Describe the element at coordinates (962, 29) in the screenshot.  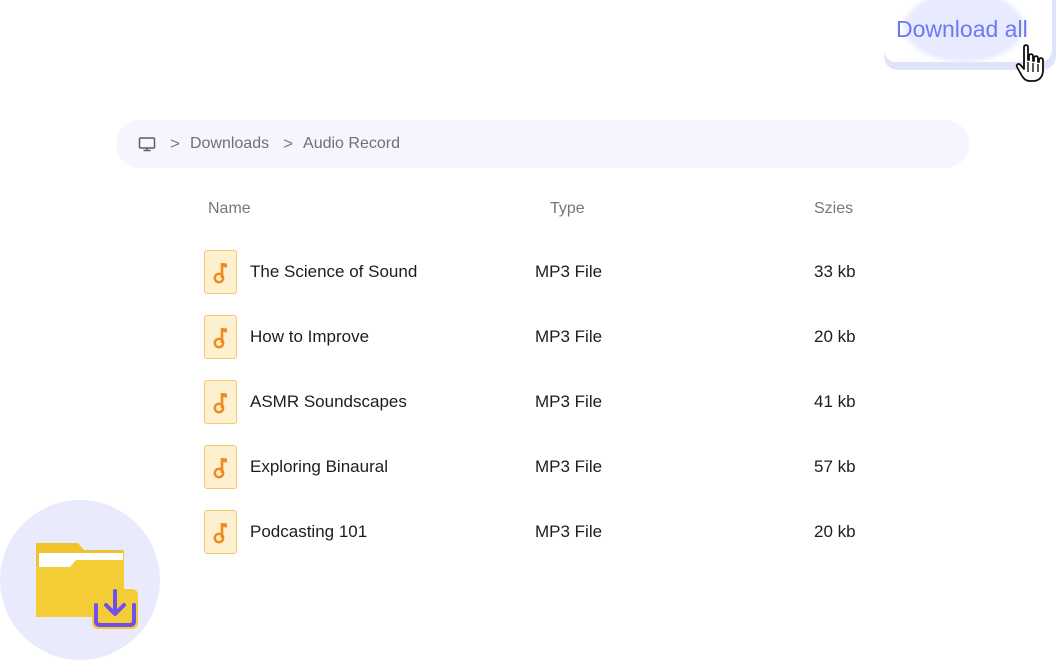
I see `download-all-label: Download all` at that location.